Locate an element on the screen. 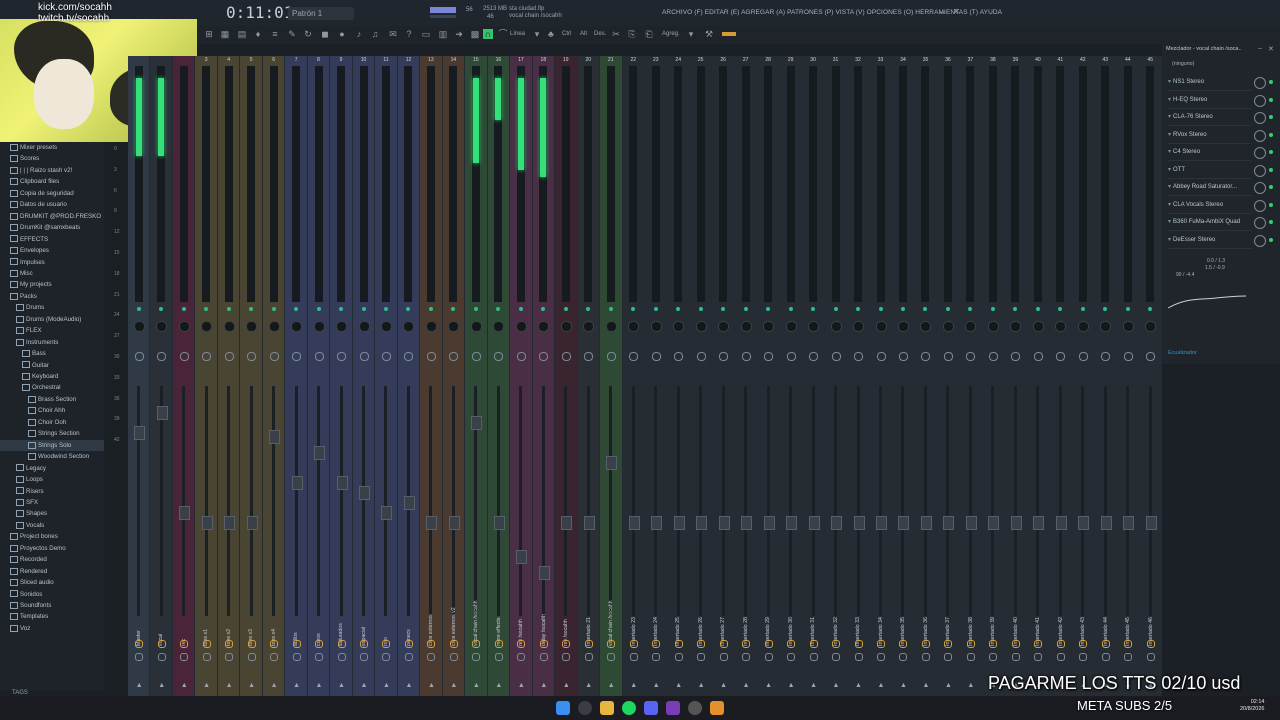 Image resolution: width=1280 pixels, height=720 pixels. stop-icon: ◼ is located at coordinates (325, 34).